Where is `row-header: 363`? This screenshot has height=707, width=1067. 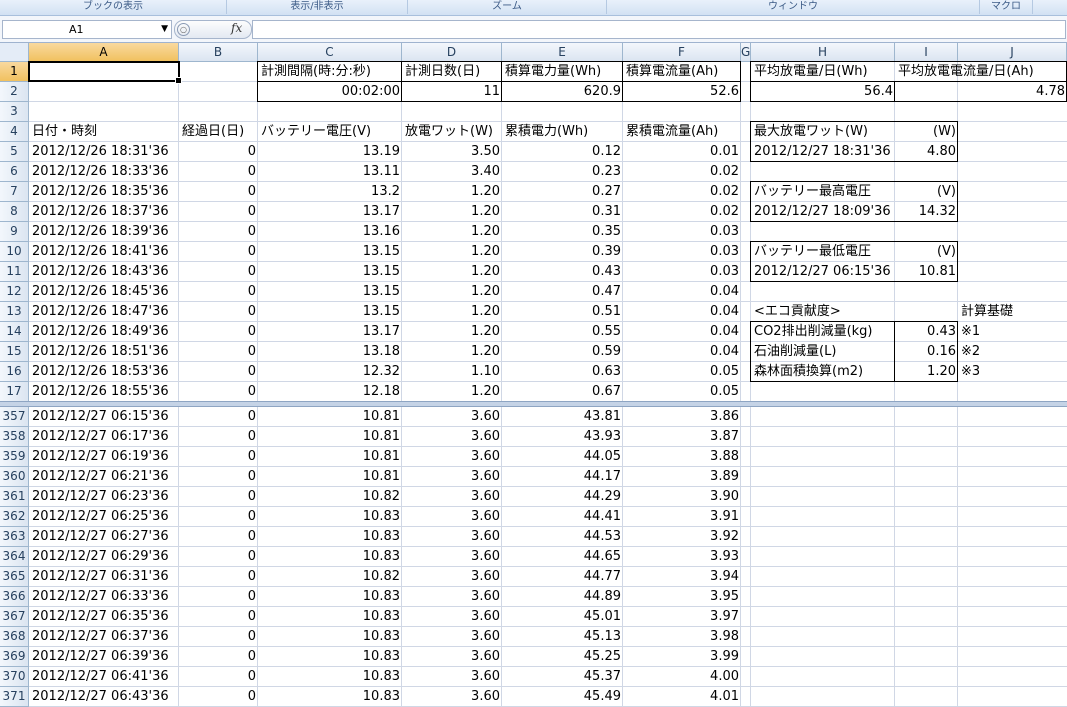
row-header: 363 is located at coordinates (14, 537).